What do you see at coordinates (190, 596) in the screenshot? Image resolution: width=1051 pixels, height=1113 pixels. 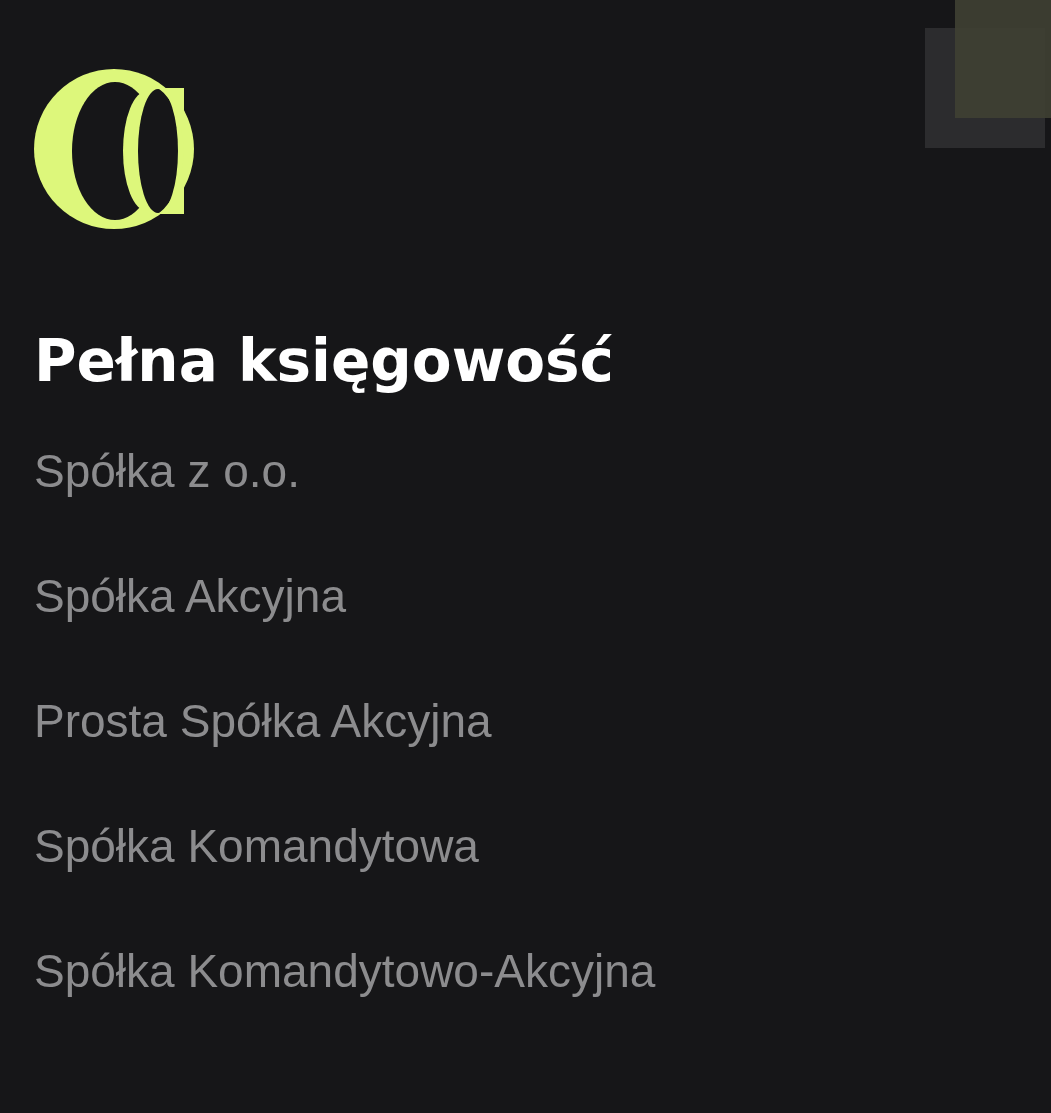 I see `menu-link: Spółka Akcyjna` at bounding box center [190, 596].